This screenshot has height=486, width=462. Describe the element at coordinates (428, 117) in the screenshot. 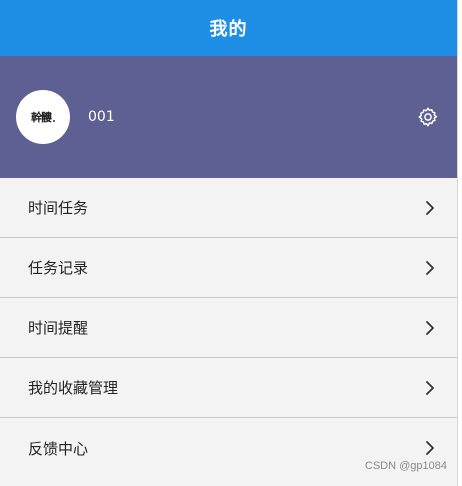

I see `gear-icon` at that location.